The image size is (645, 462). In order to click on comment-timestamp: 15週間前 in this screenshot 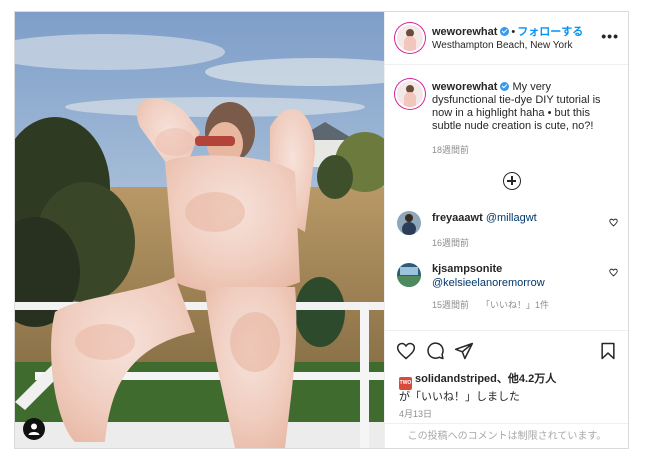, I will do `click(451, 305)`.